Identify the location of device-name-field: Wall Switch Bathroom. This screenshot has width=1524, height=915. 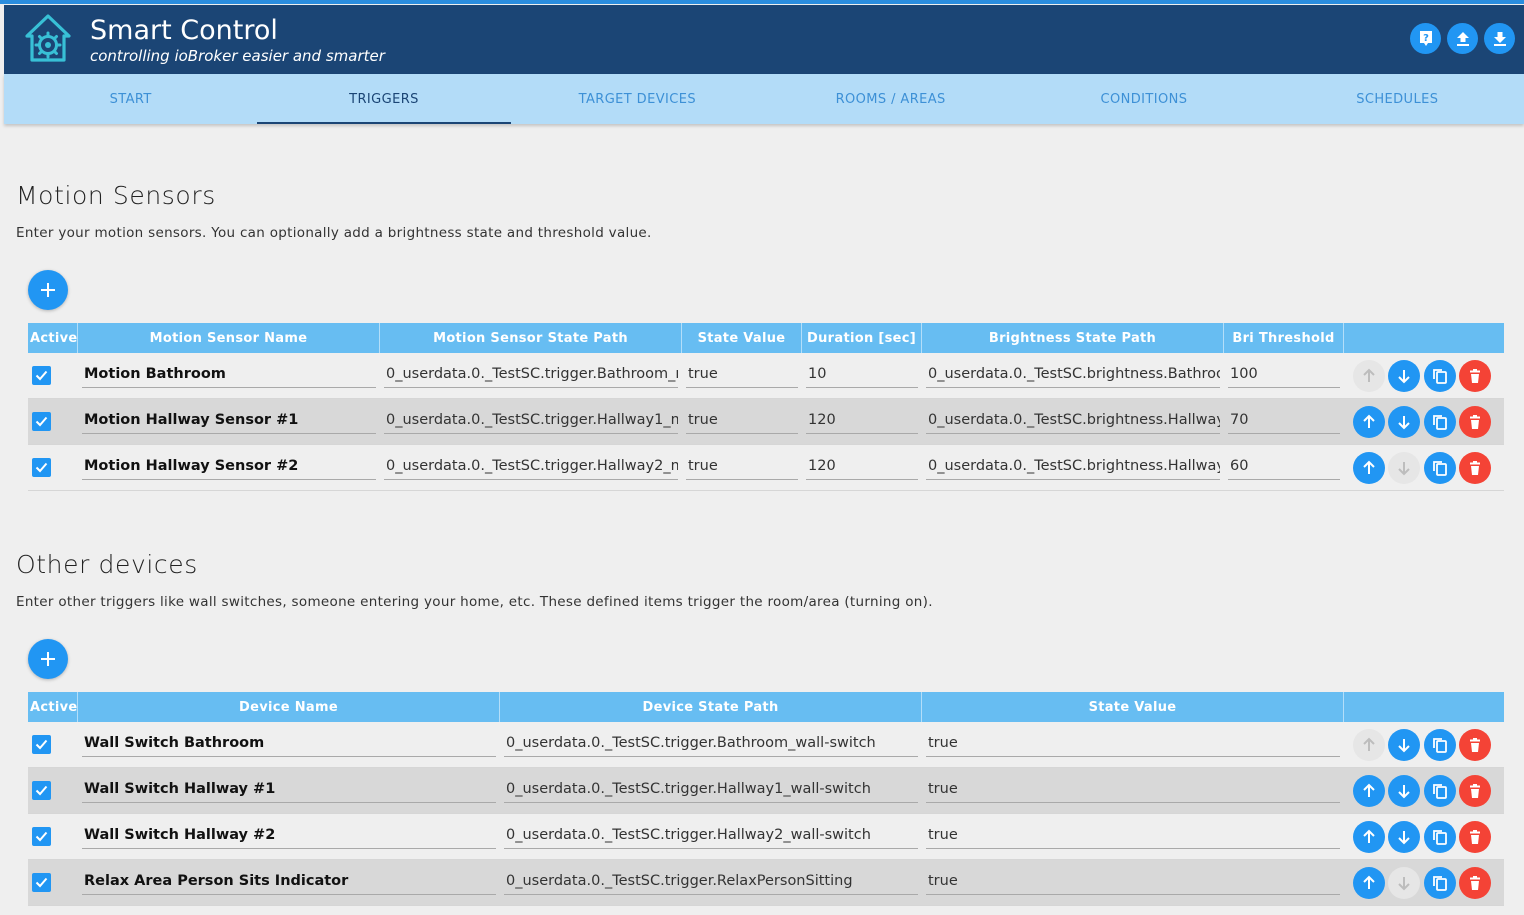
(289, 743).